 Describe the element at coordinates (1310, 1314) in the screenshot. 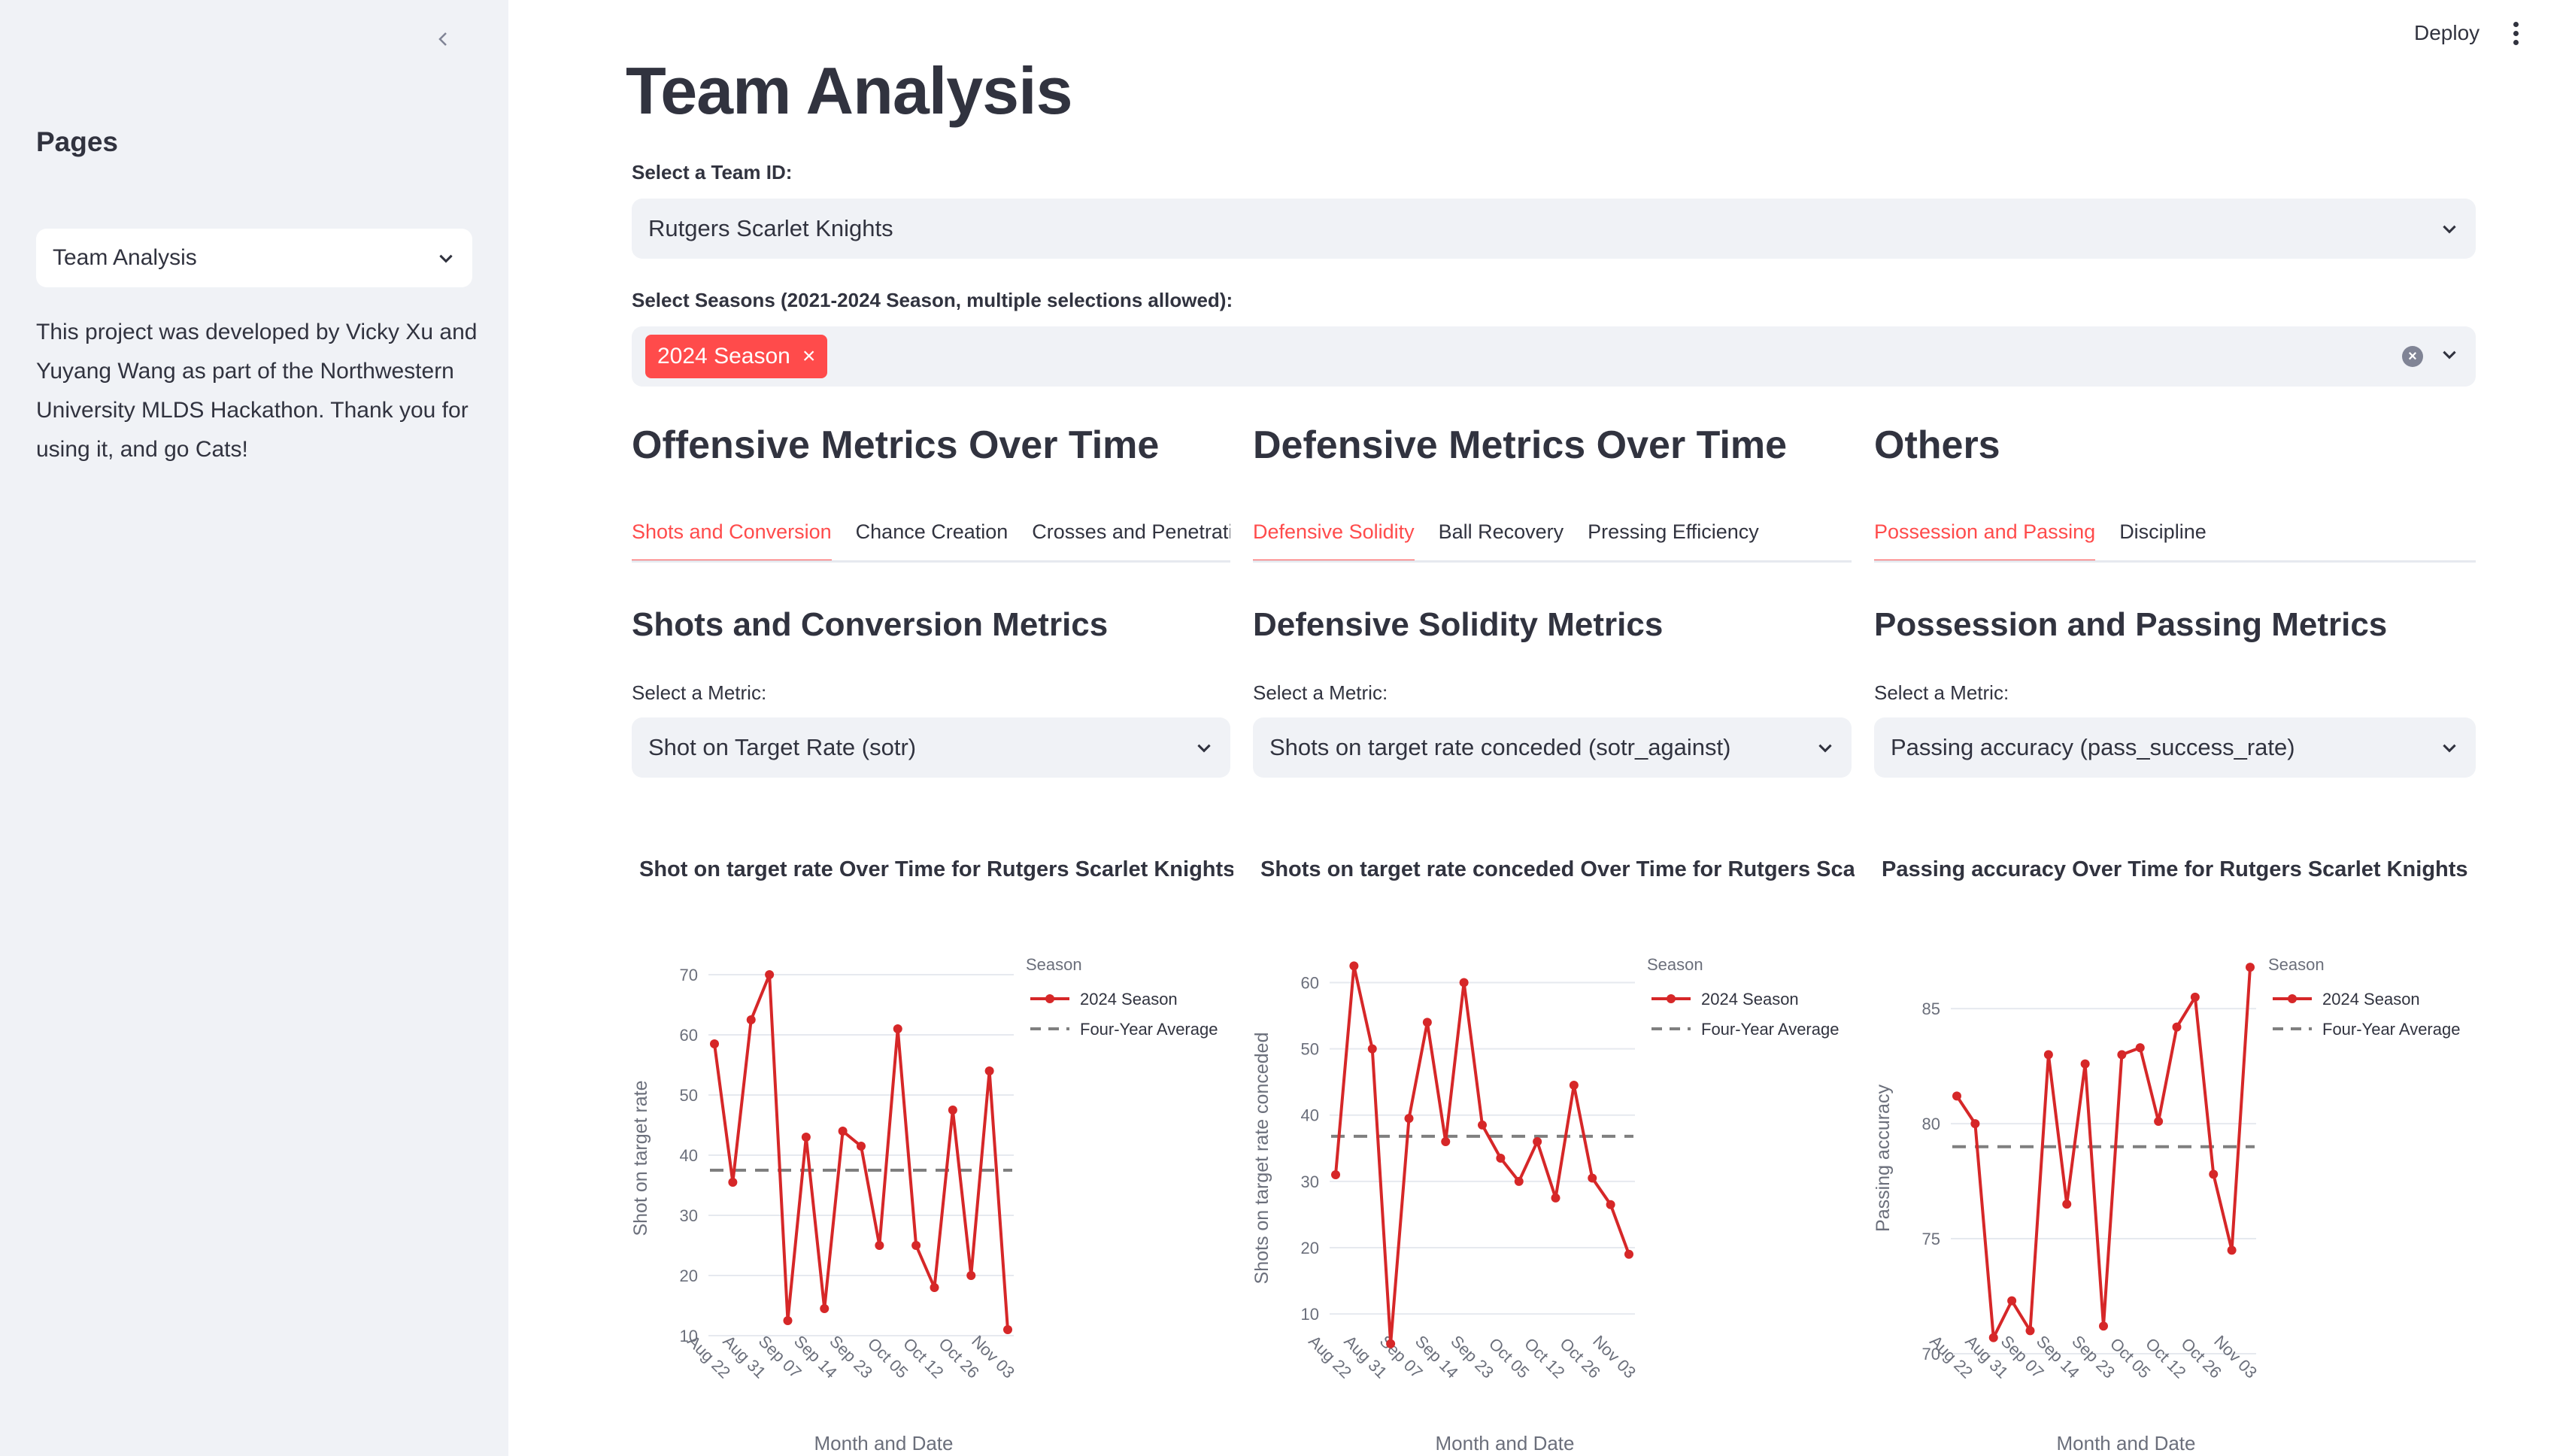

I see `y-tick-label: 10` at that location.